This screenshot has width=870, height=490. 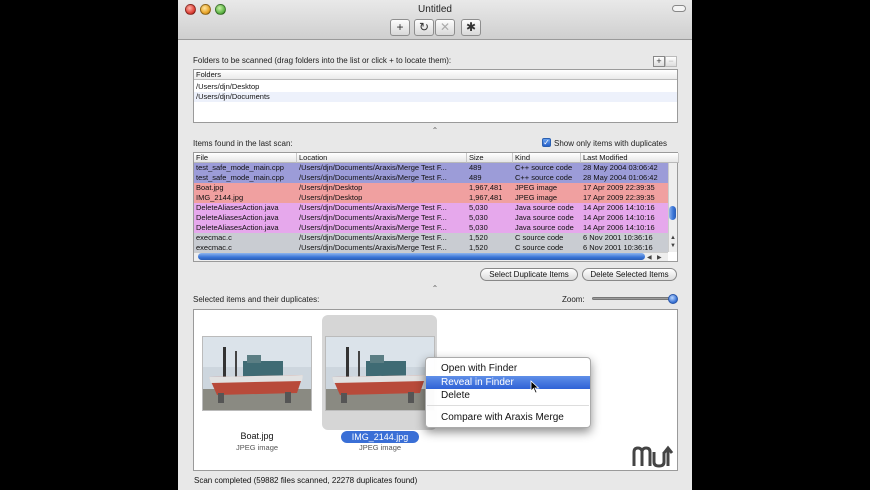 I want to click on plus-icon: +, so click(x=400, y=27).